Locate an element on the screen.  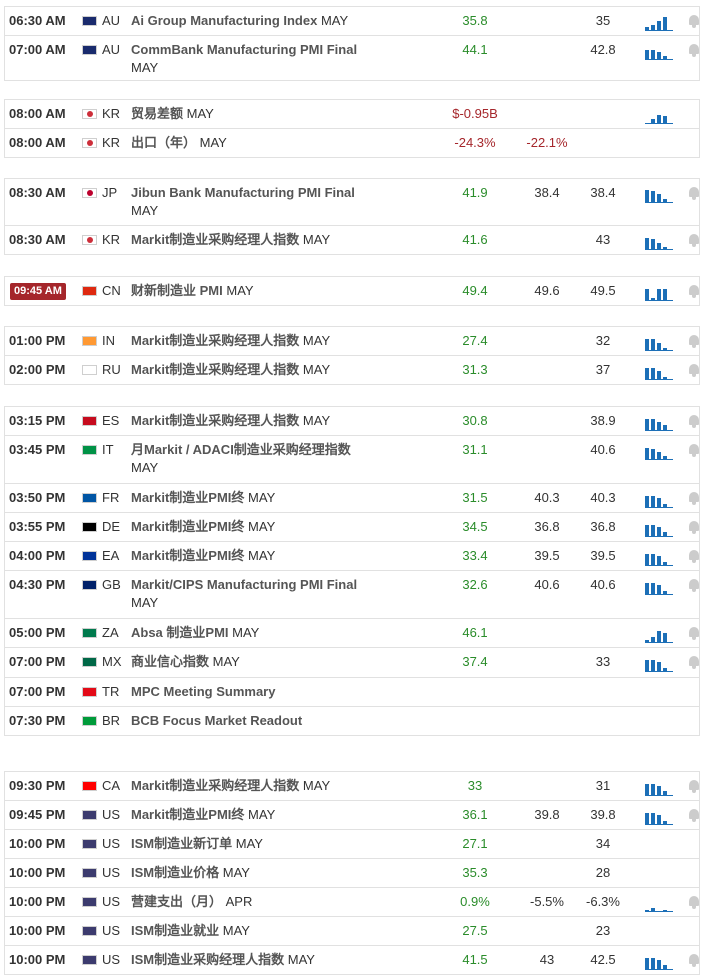
event-title: 商业信心指数 is located at coordinates (170, 661).